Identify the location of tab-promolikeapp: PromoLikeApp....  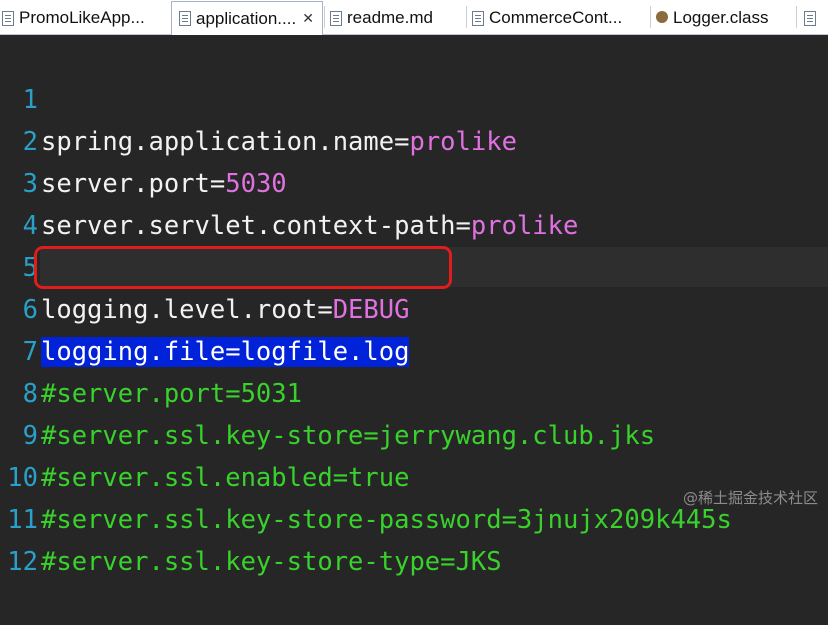
(86, 18).